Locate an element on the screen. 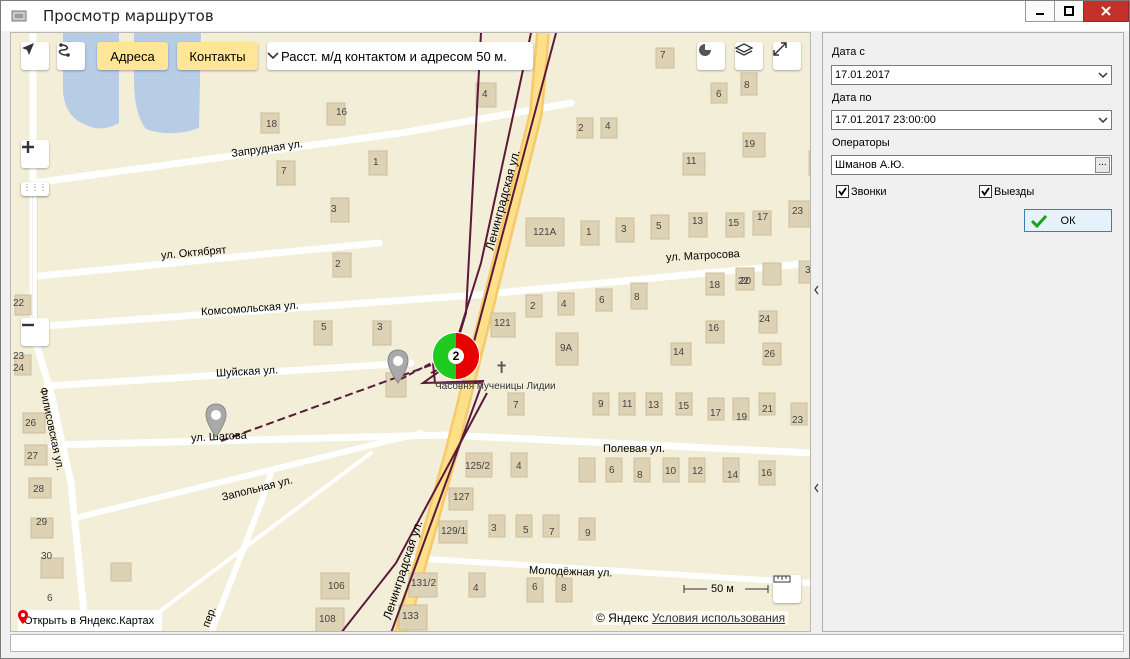 The width and height of the screenshot is (1130, 659). date-to-picker: 17.01.2017 23:00:00 is located at coordinates (971, 120).